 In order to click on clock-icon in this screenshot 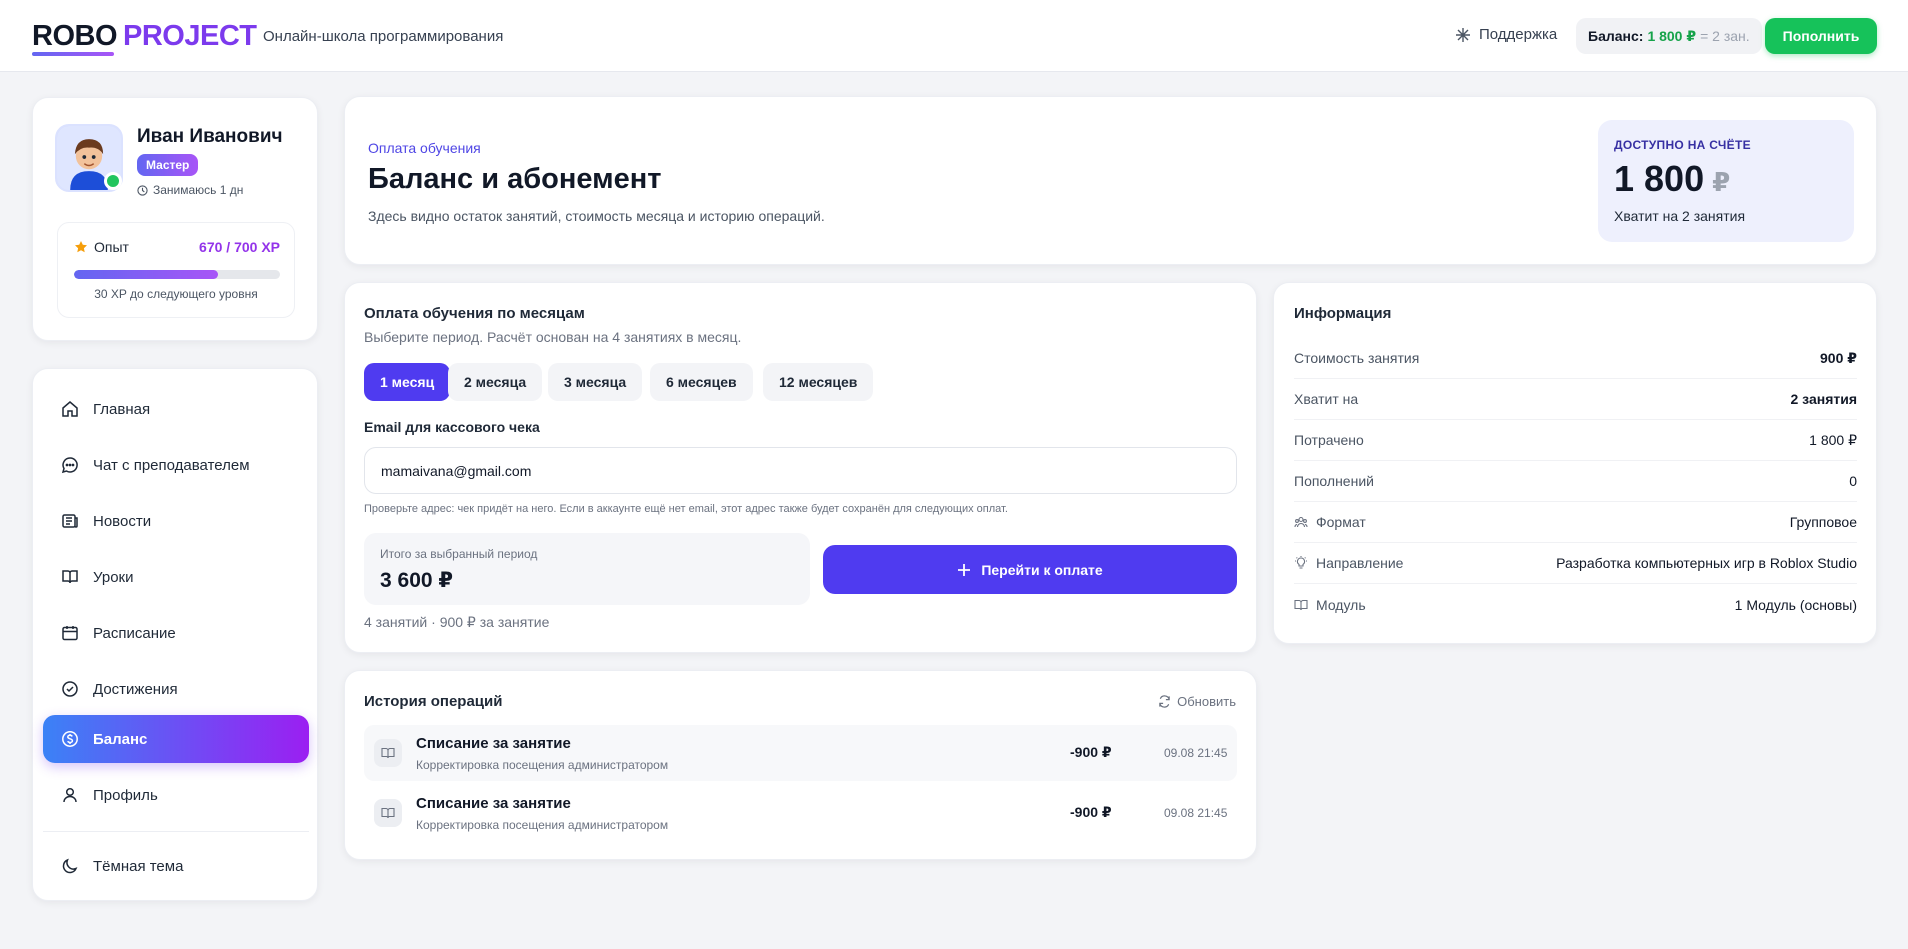, I will do `click(142, 190)`.